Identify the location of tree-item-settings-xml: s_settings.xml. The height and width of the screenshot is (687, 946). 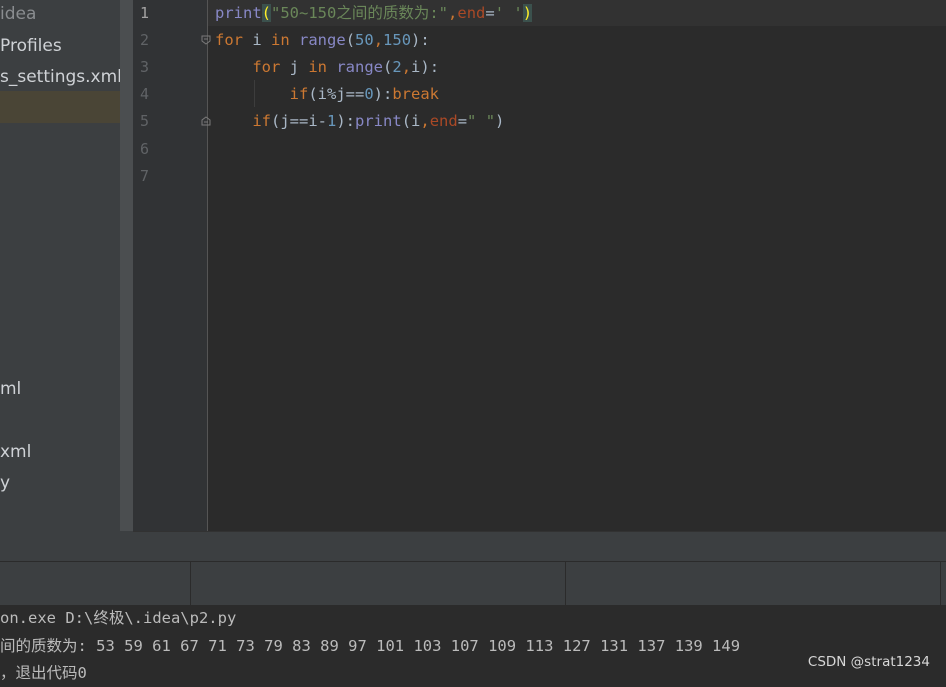
(60, 77).